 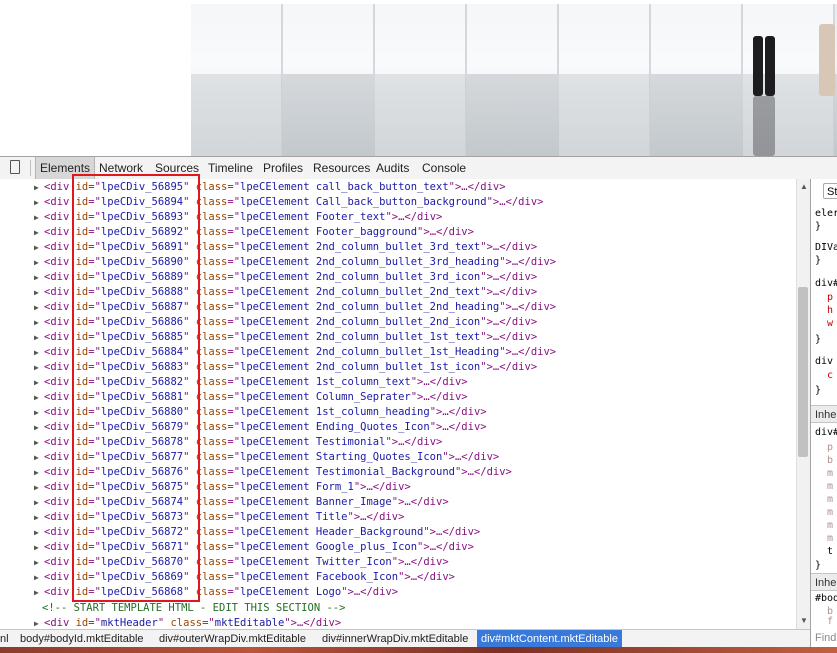 I want to click on tab-network: Network, so click(x=121, y=168).